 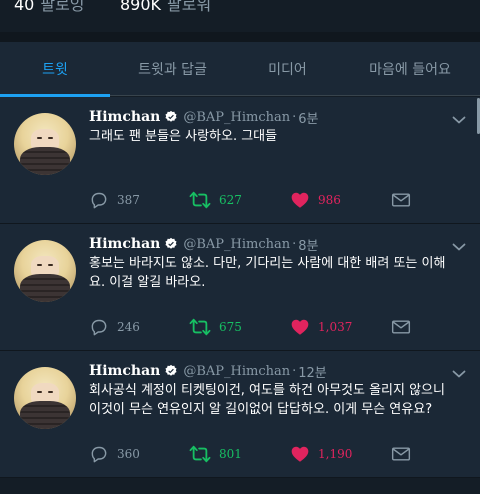 What do you see at coordinates (114, 454) in the screenshot?
I see `reply-button: 360` at bounding box center [114, 454].